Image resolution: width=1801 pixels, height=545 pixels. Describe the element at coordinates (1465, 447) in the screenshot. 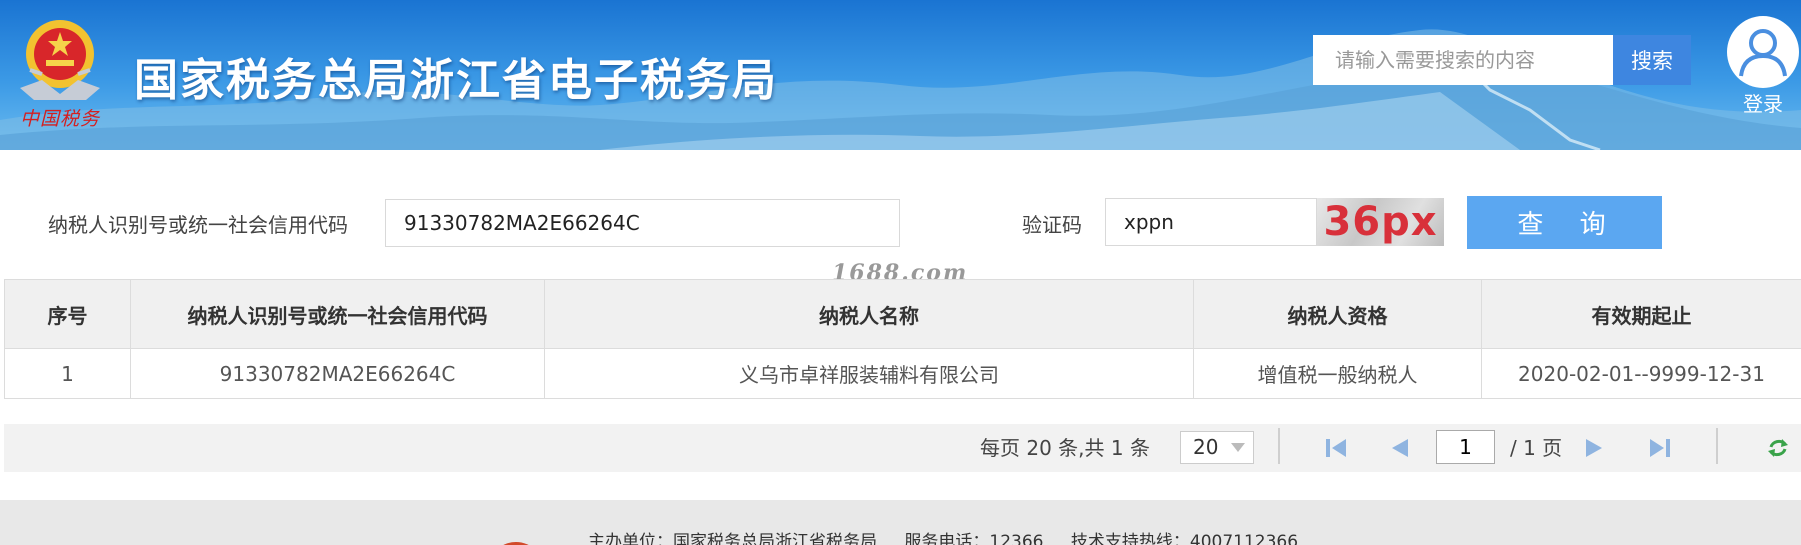

I see `page-number-input` at that location.